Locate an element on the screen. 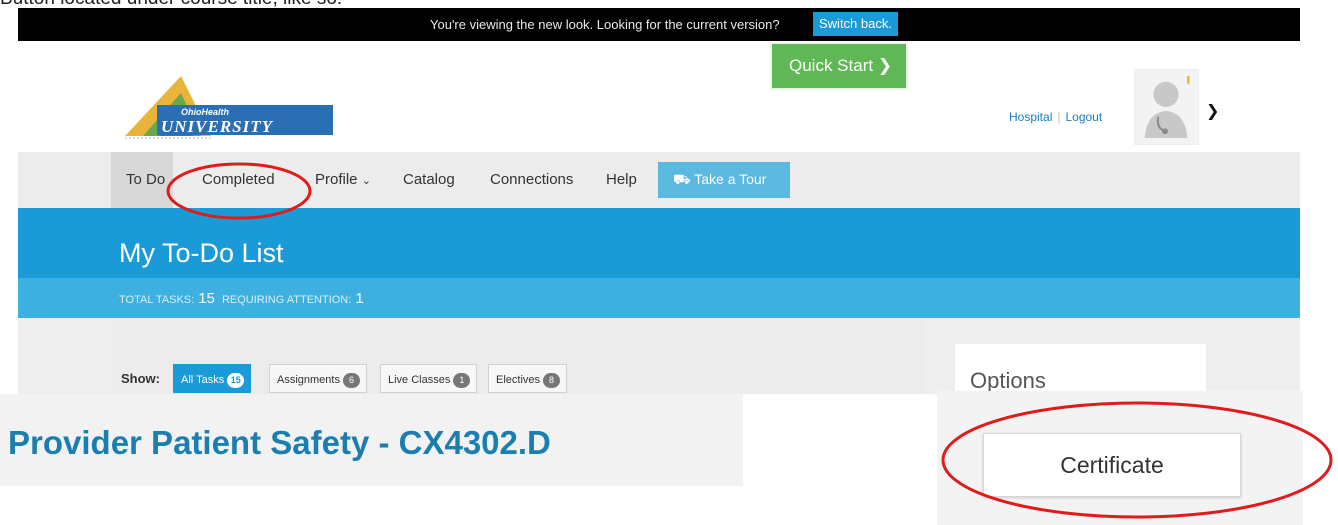 This screenshot has width=1338, height=525. course-title-crop: Provider Patient Safety - CX4302.D is located at coordinates (371, 440).